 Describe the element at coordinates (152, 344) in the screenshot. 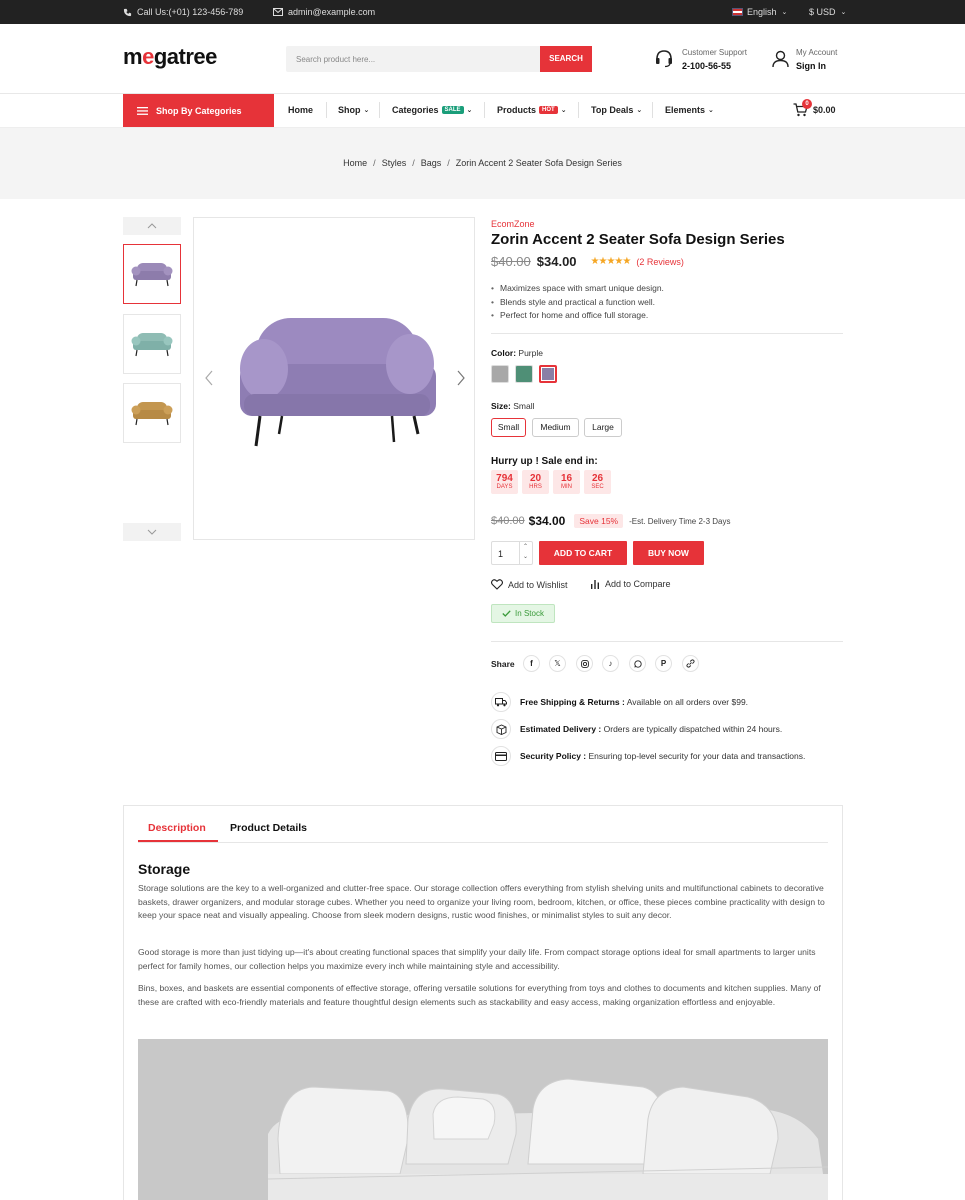

I see `thumbnail-teal` at that location.